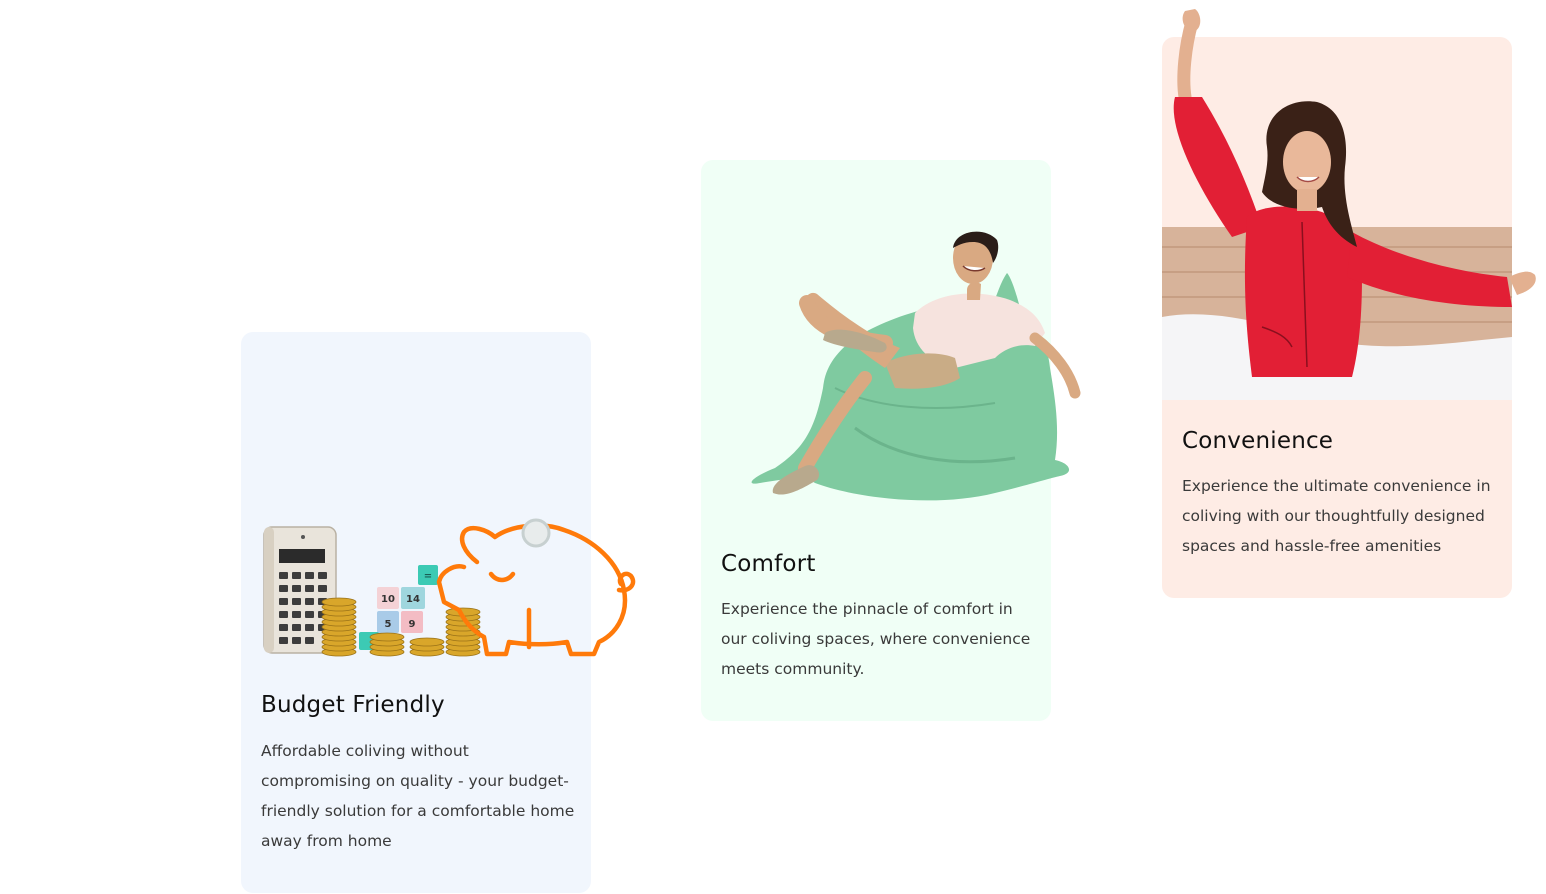 The width and height of the screenshot is (1546, 894). What do you see at coordinates (412, 624) in the screenshot?
I see `svg-text: 9` at bounding box center [412, 624].